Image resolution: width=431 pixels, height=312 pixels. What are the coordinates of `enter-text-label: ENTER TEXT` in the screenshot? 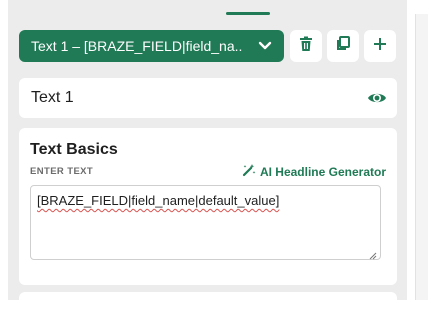 It's located at (62, 171).